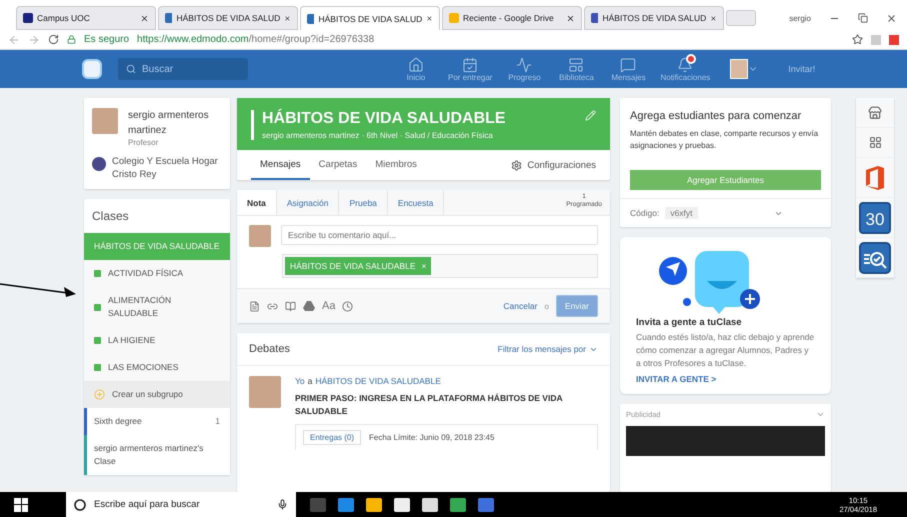  I want to click on layout-icon, so click(576, 64).